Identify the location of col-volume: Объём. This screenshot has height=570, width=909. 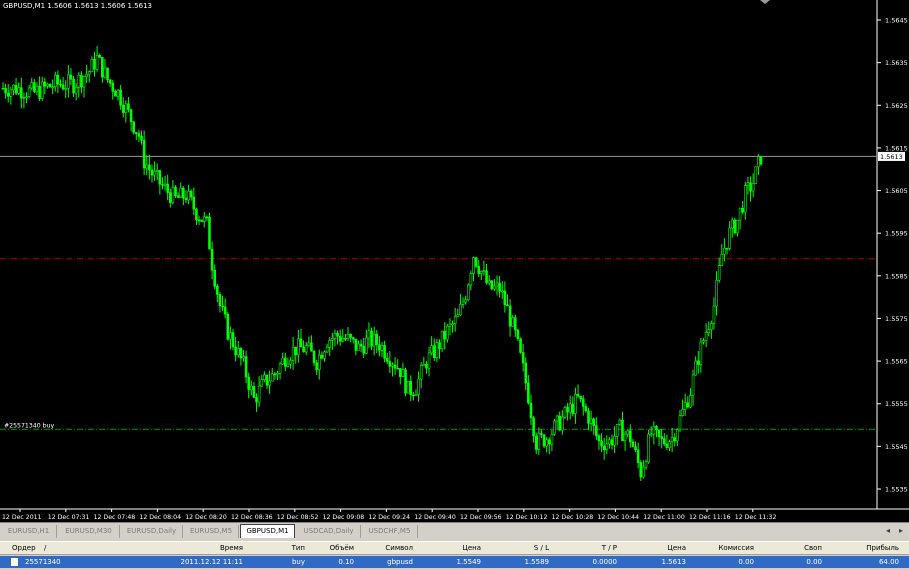
(342, 548).